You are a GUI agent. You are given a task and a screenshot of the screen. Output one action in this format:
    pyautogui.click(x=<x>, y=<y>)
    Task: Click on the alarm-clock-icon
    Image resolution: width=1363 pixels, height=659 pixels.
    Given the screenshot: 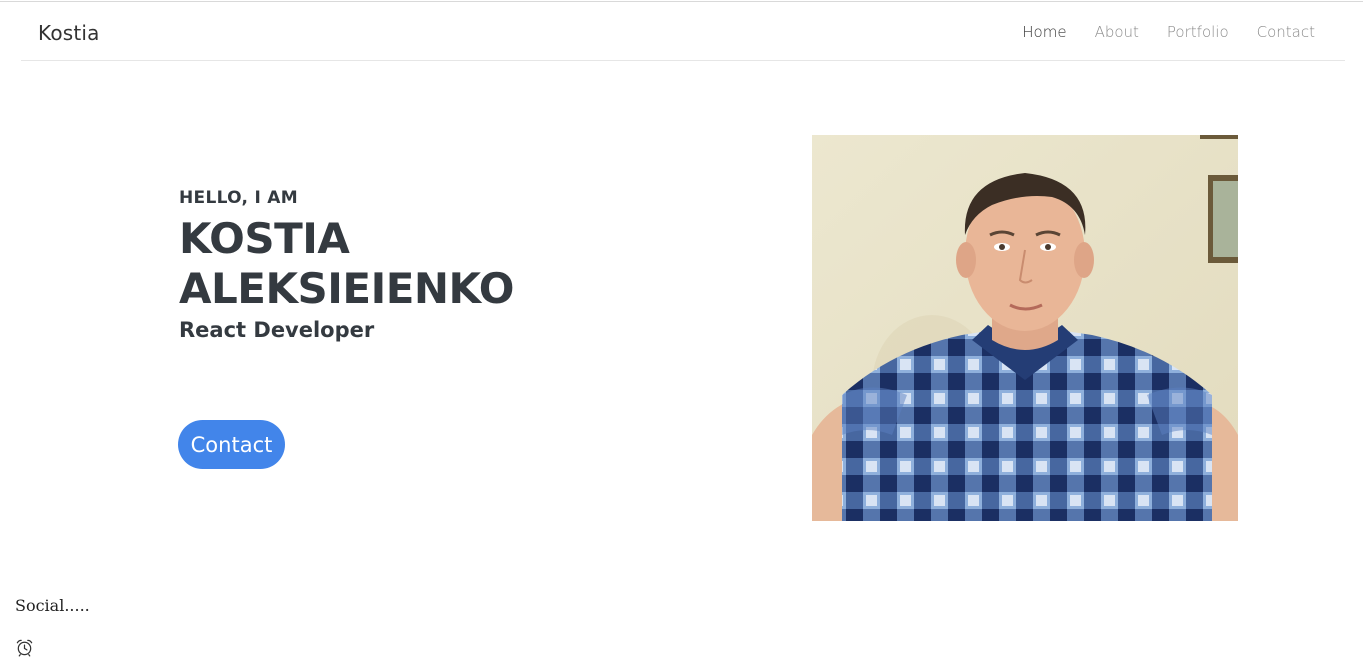 What is the action you would take?
    pyautogui.click(x=24, y=648)
    